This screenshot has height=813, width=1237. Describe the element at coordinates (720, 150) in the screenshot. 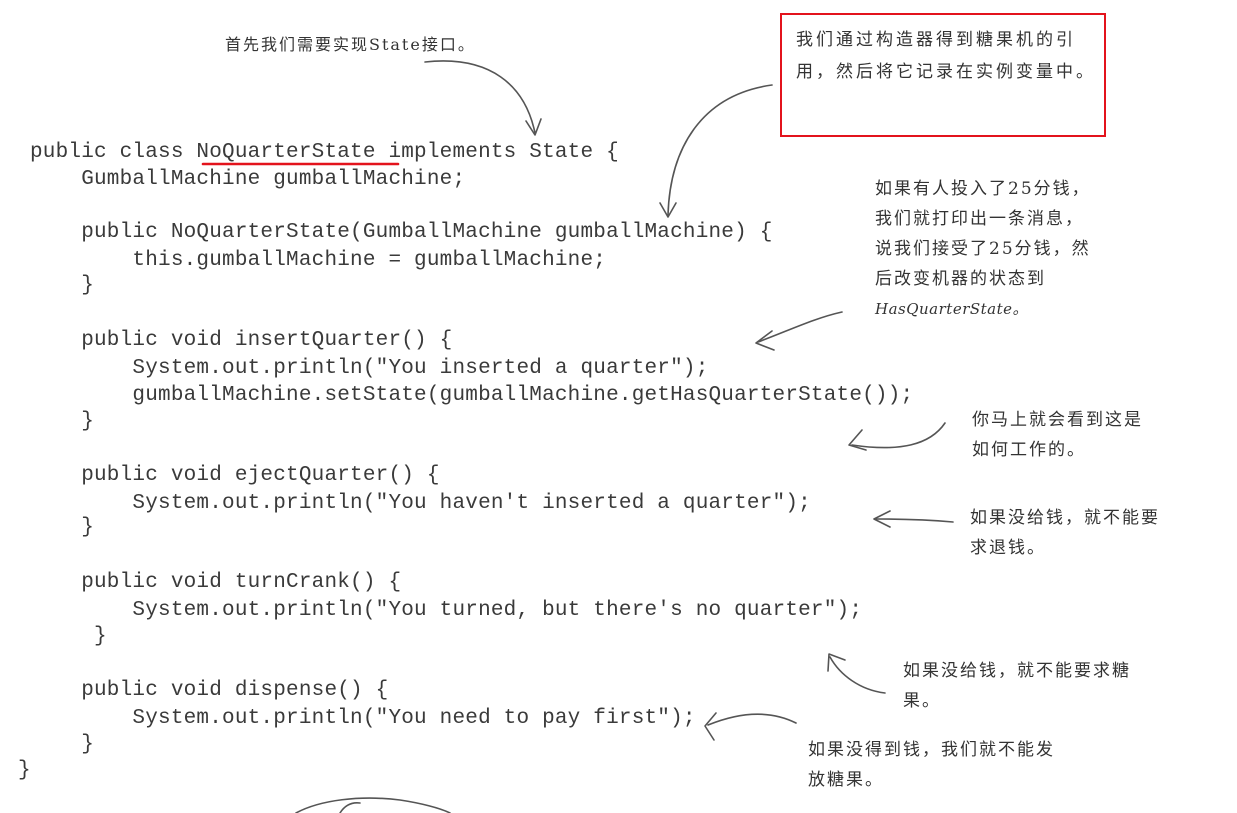

I see `arrow-to-constructor` at that location.